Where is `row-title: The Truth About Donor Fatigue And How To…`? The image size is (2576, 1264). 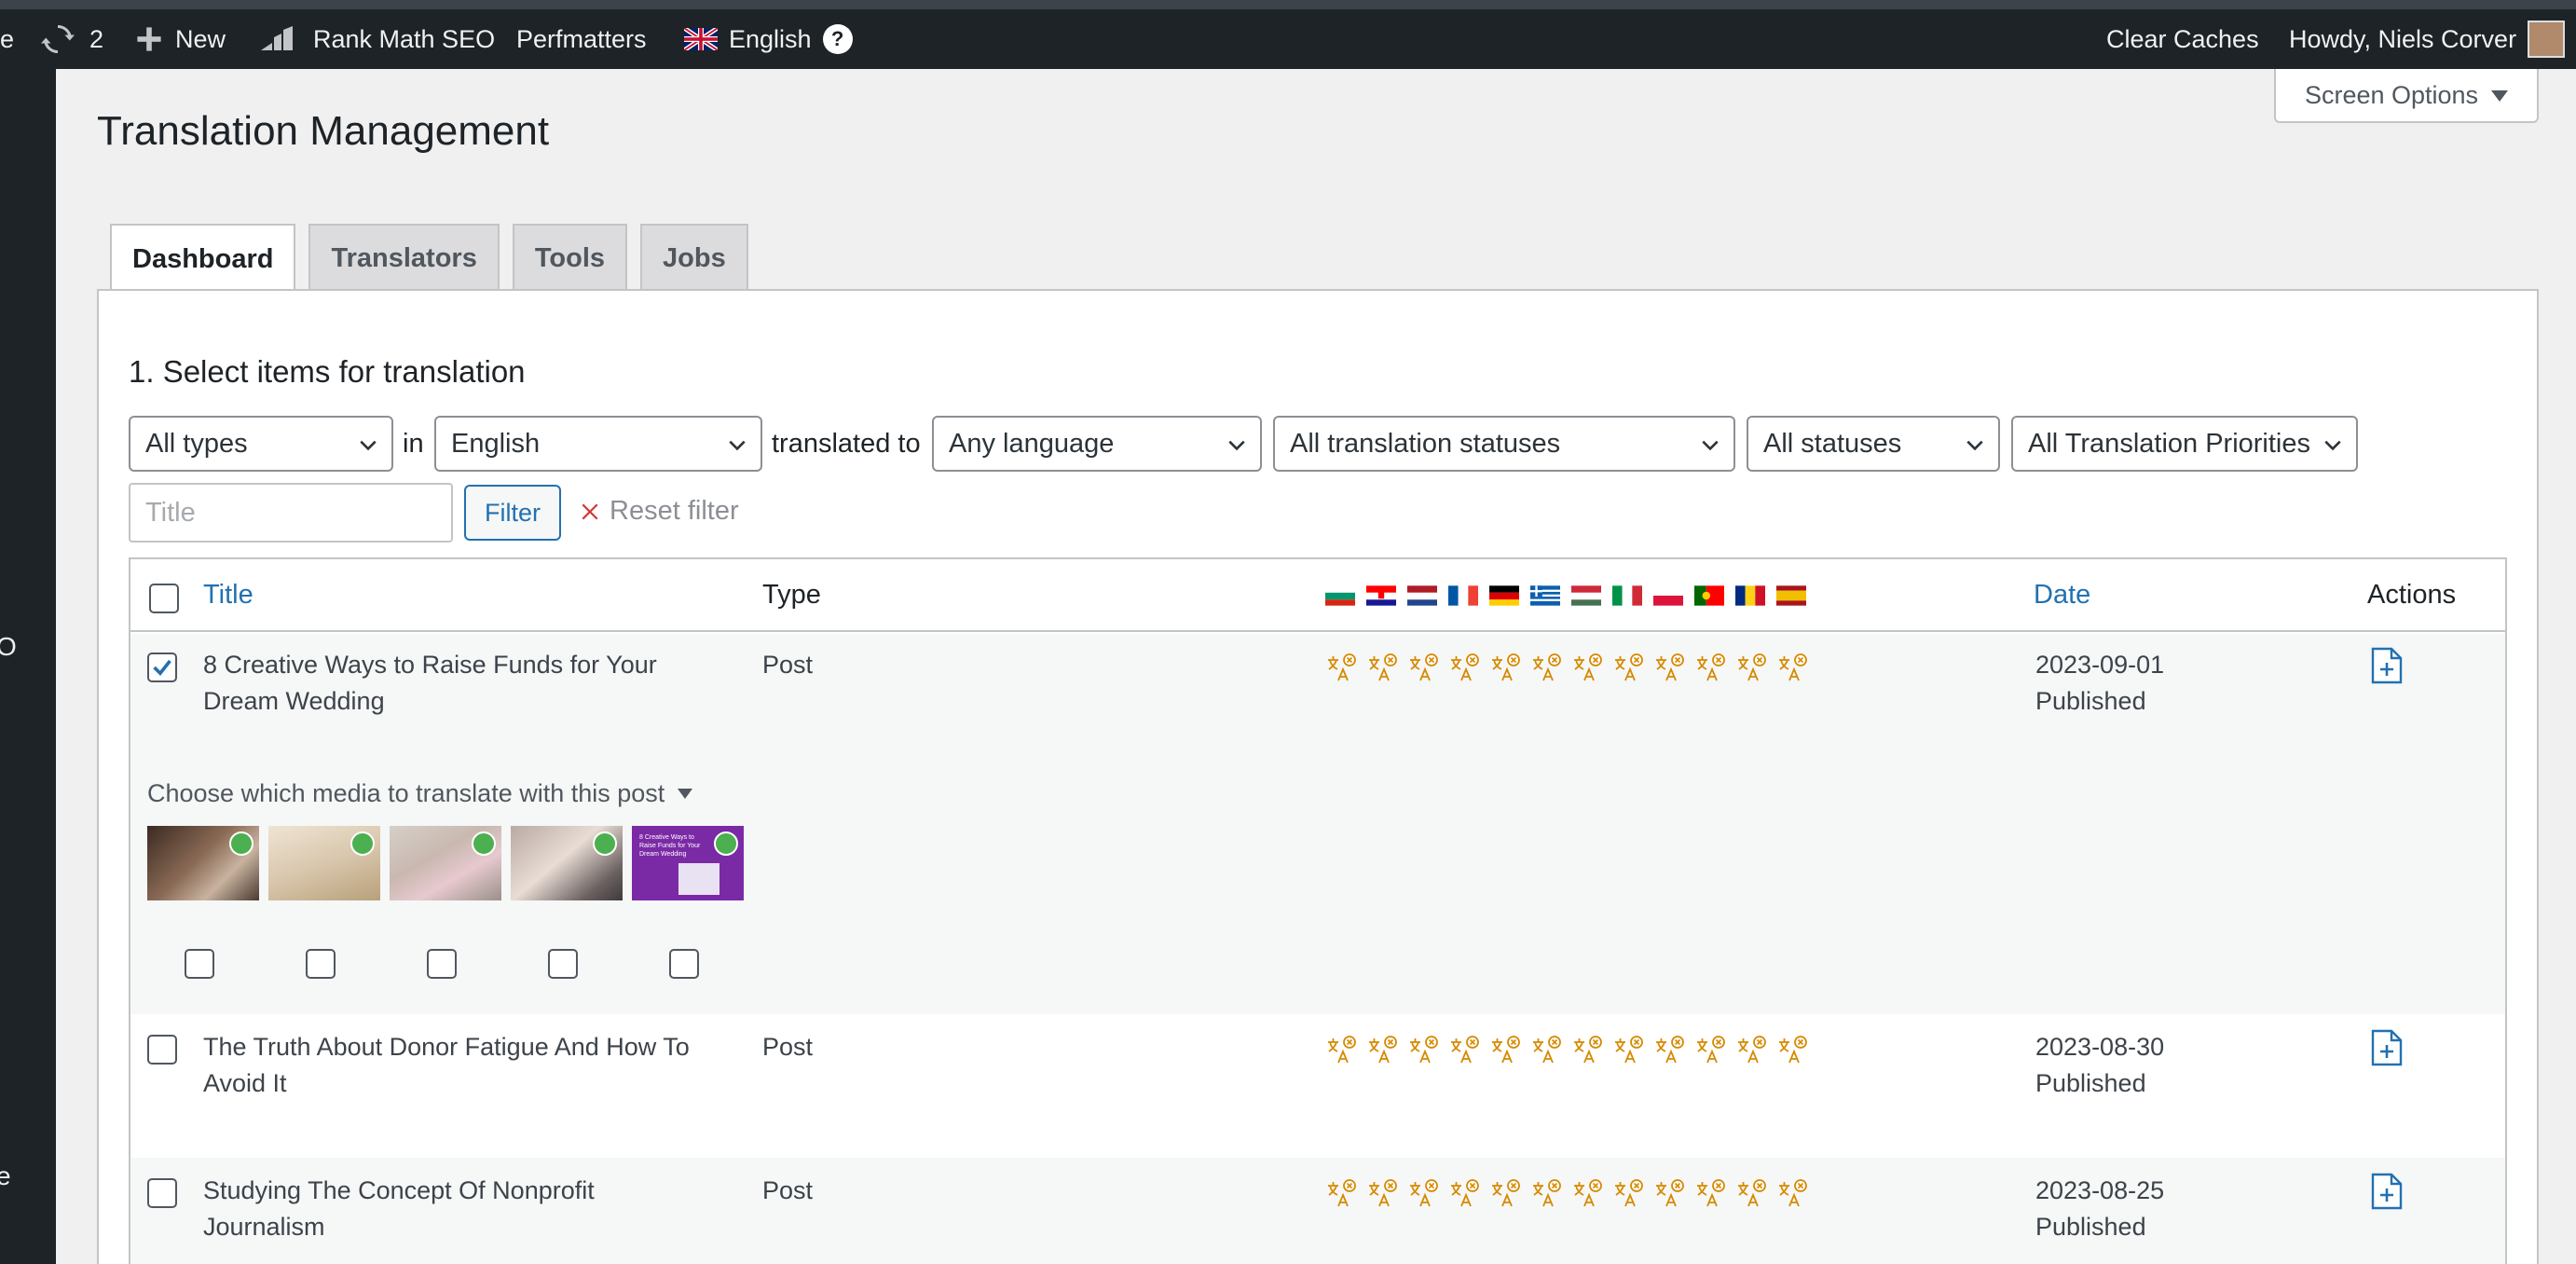
row-title: The Truth About Donor Fatigue And How To… is located at coordinates (446, 1065).